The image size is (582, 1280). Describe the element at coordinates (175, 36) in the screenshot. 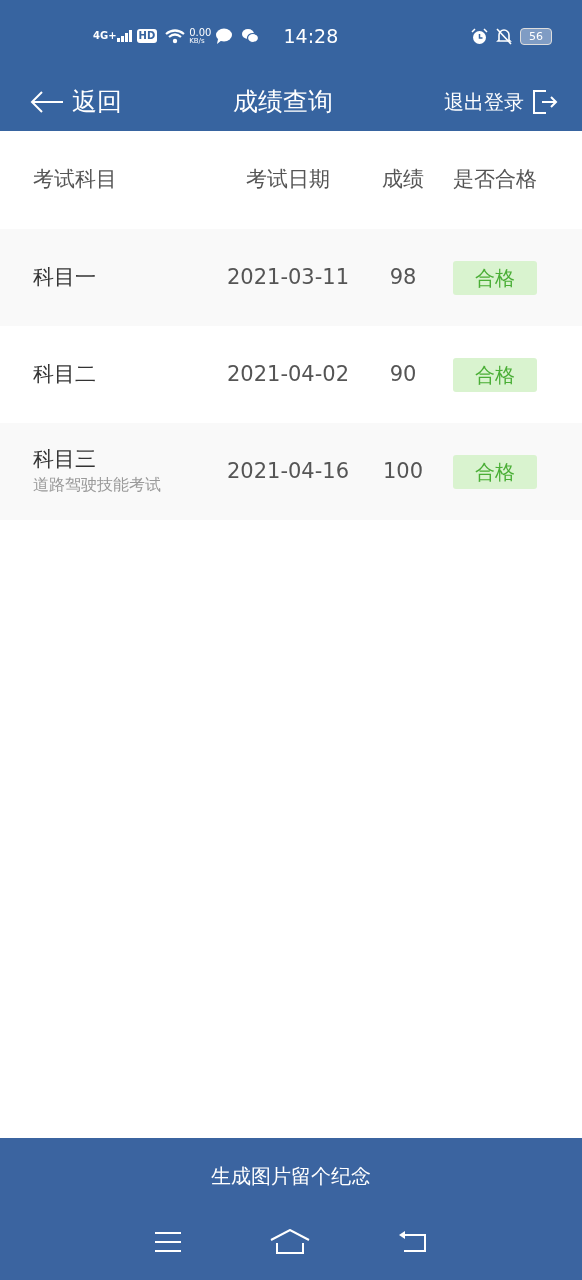

I see `wifi-icon` at that location.